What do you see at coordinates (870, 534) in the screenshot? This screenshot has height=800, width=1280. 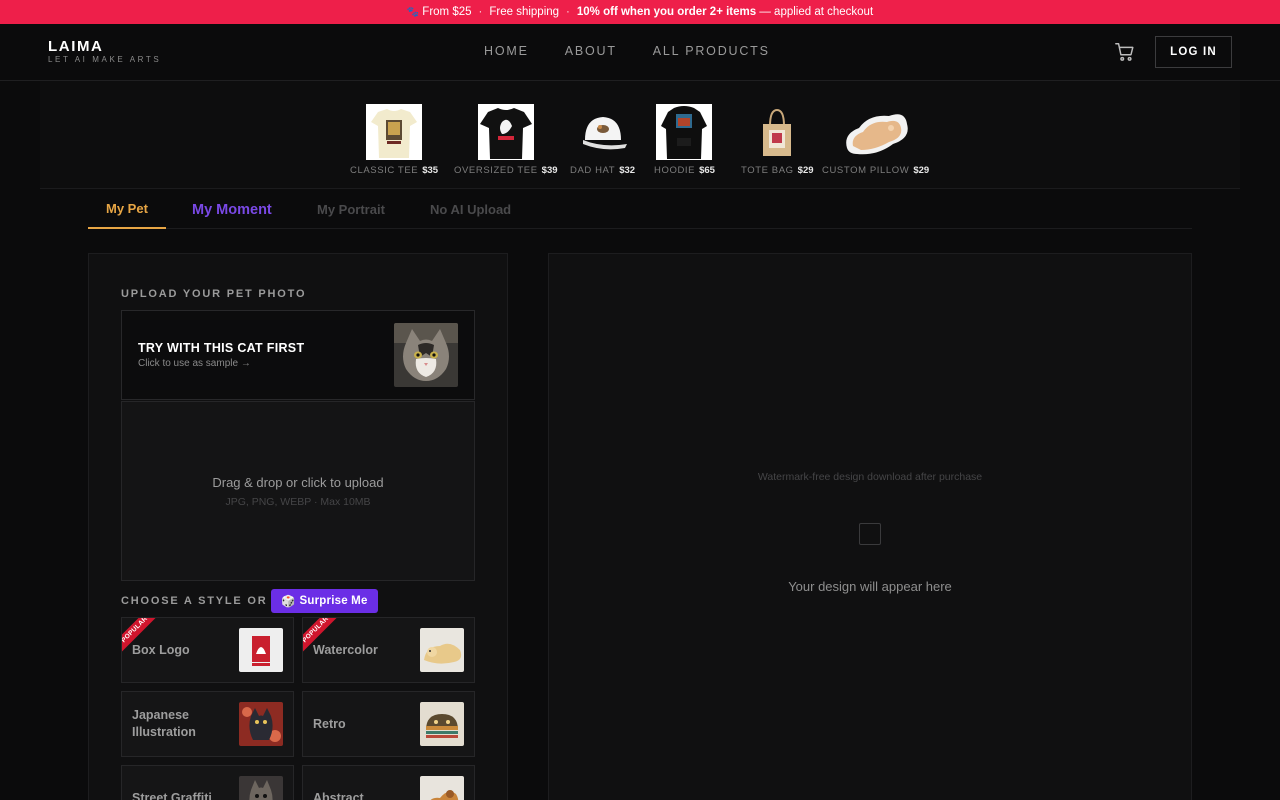 I see `image-placeholder-icon` at bounding box center [870, 534].